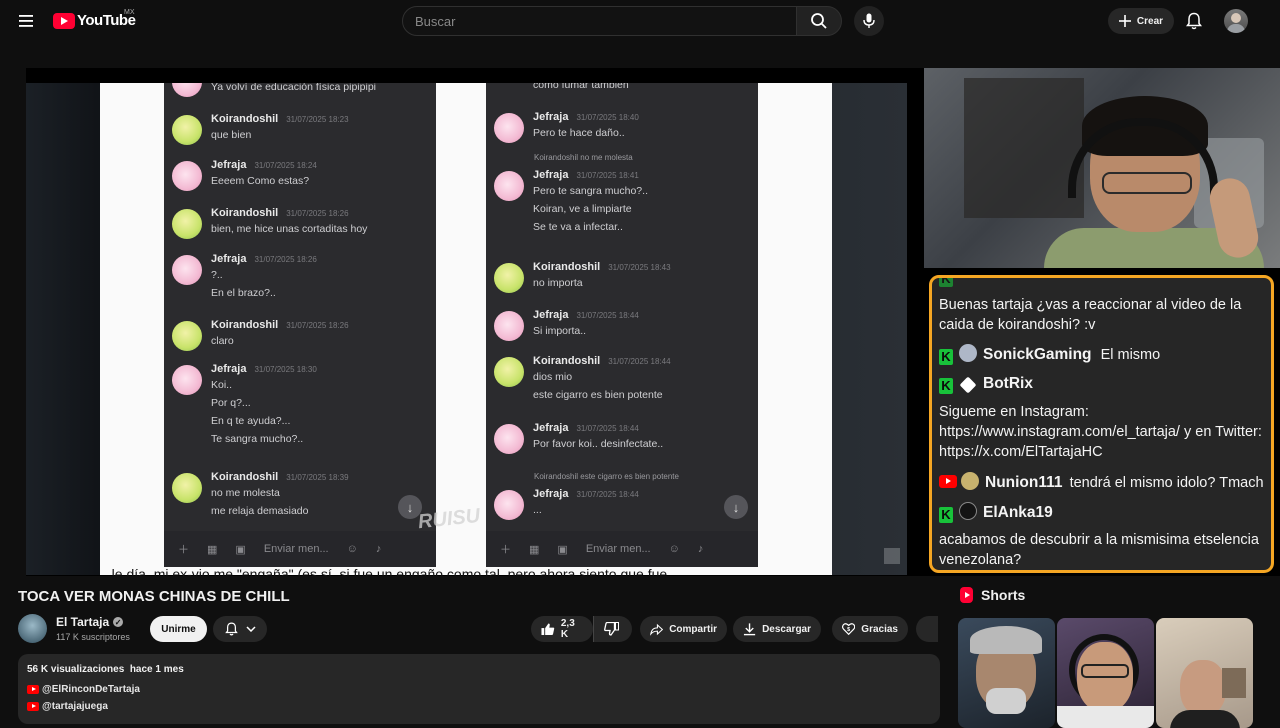 Image resolution: width=1280 pixels, height=728 pixels. Describe the element at coordinates (93, 637) in the screenshot. I see `subscriber-count: 117 K suscriptores` at that location.